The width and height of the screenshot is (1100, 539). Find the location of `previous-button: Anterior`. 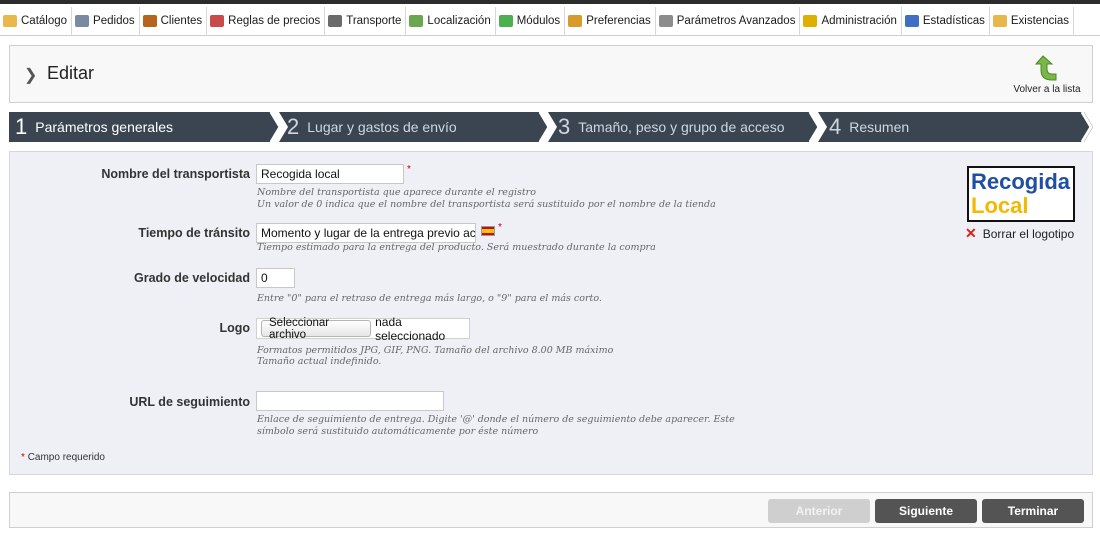

previous-button: Anterior is located at coordinates (819, 511).